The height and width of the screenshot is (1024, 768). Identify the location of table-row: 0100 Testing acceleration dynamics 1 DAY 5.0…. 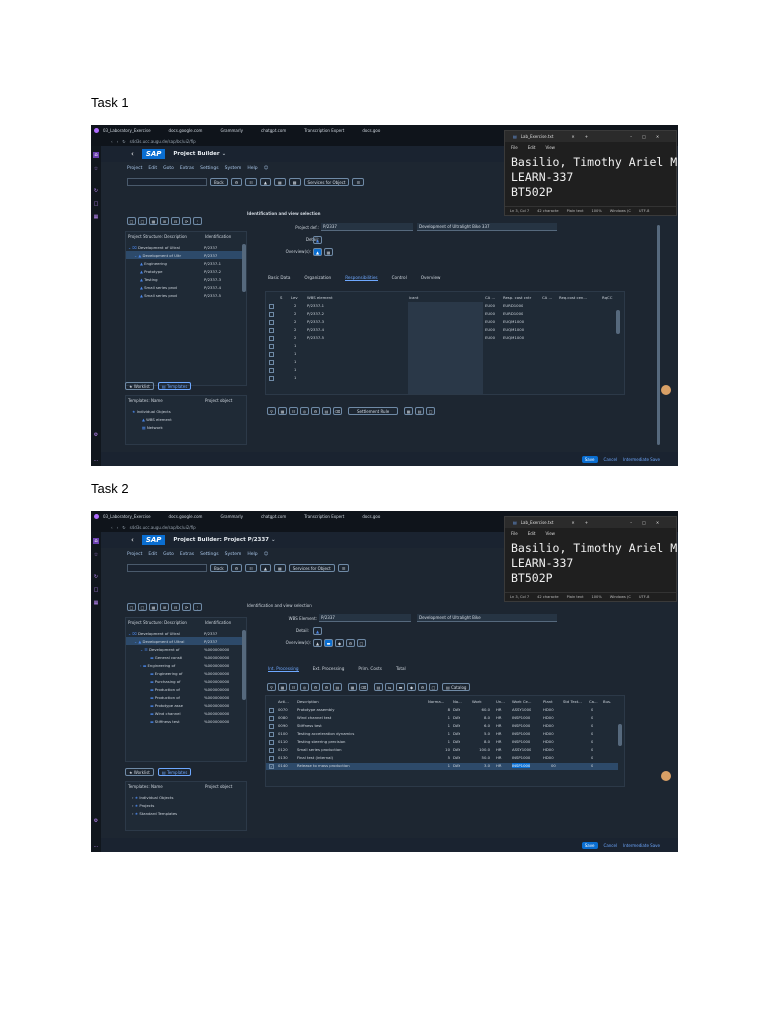
(442, 734).